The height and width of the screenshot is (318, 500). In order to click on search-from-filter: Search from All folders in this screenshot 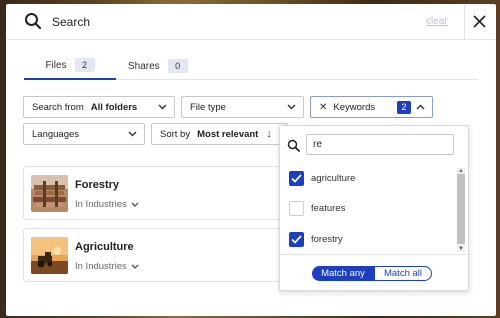, I will do `click(99, 107)`.